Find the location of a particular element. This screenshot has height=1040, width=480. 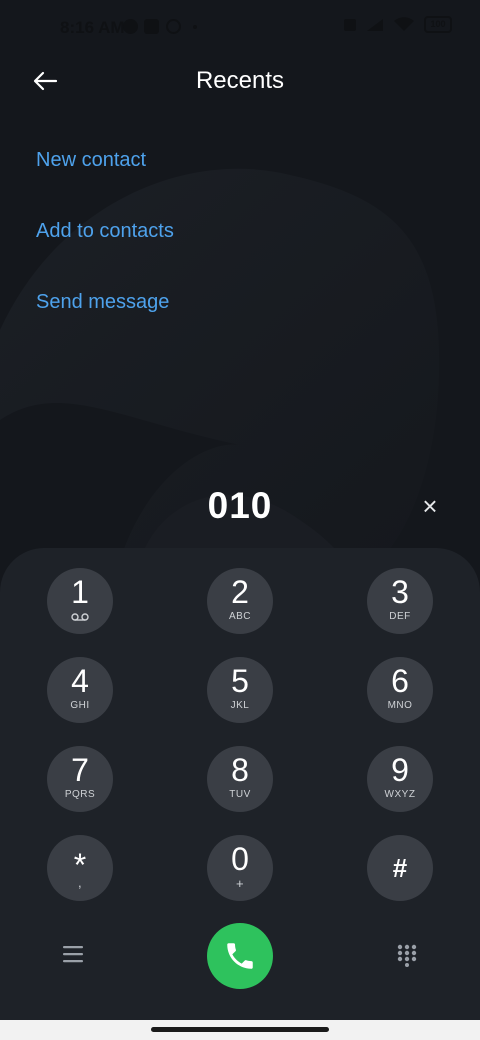

send-message-link: Send message is located at coordinates (105, 317).